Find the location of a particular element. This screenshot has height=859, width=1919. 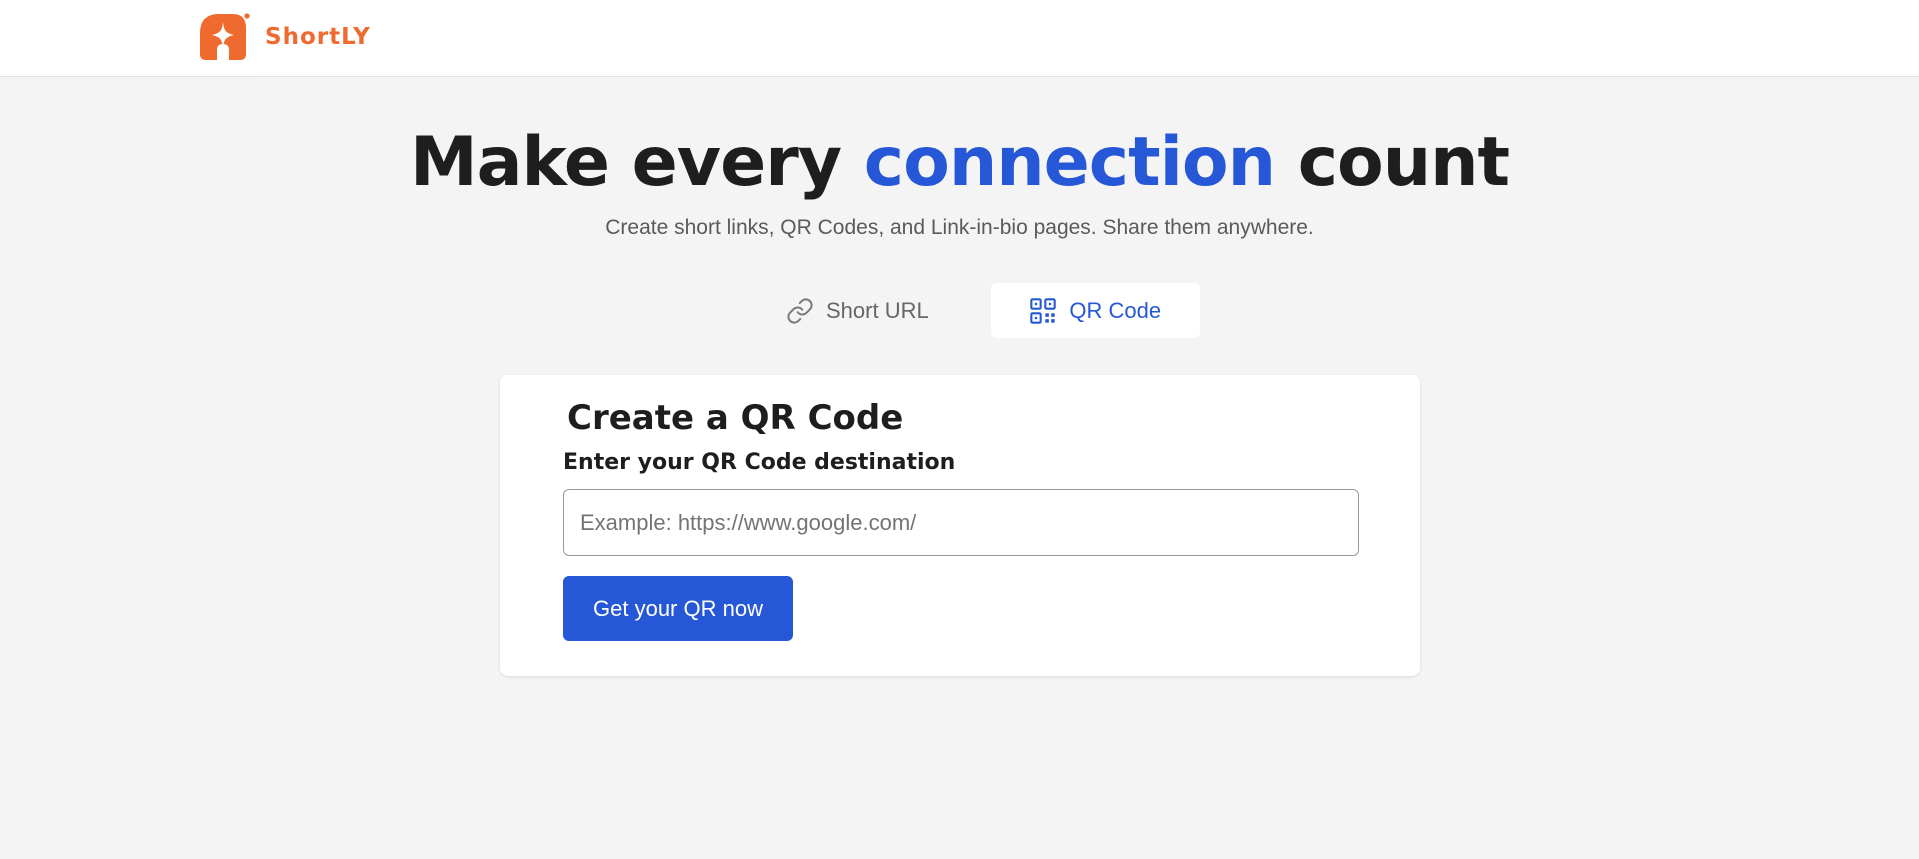

destination-url-input is located at coordinates (961, 522).